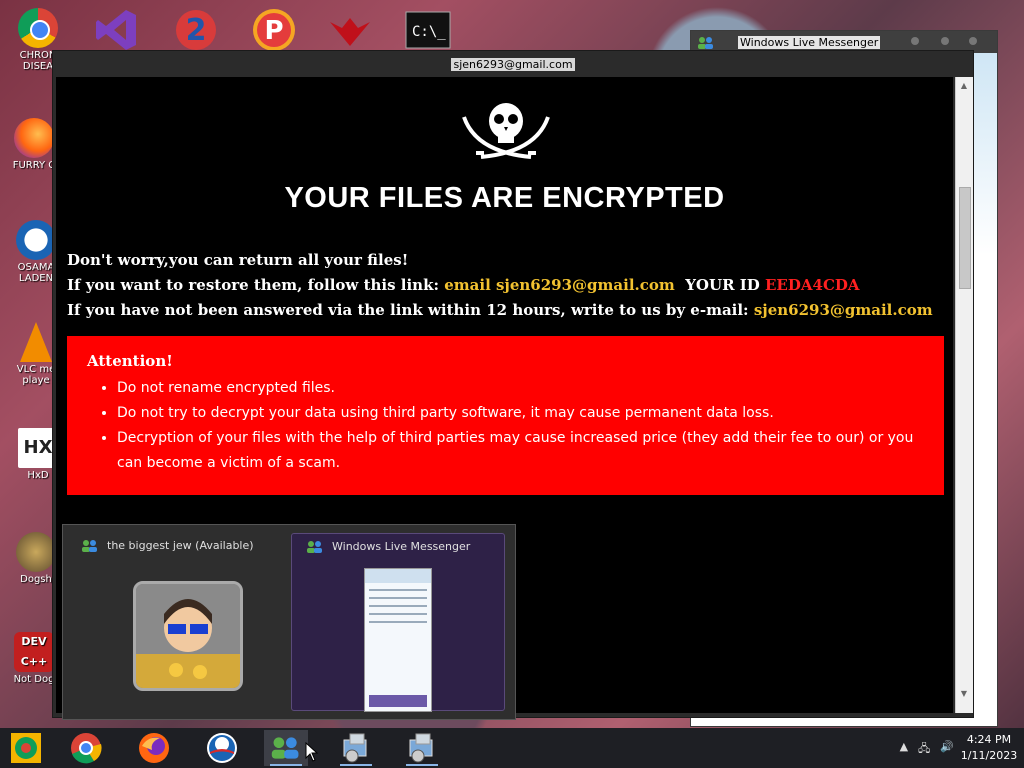 The image size is (1024, 768). I want to click on email-link: email sjen6293@gmail.com, so click(559, 285).